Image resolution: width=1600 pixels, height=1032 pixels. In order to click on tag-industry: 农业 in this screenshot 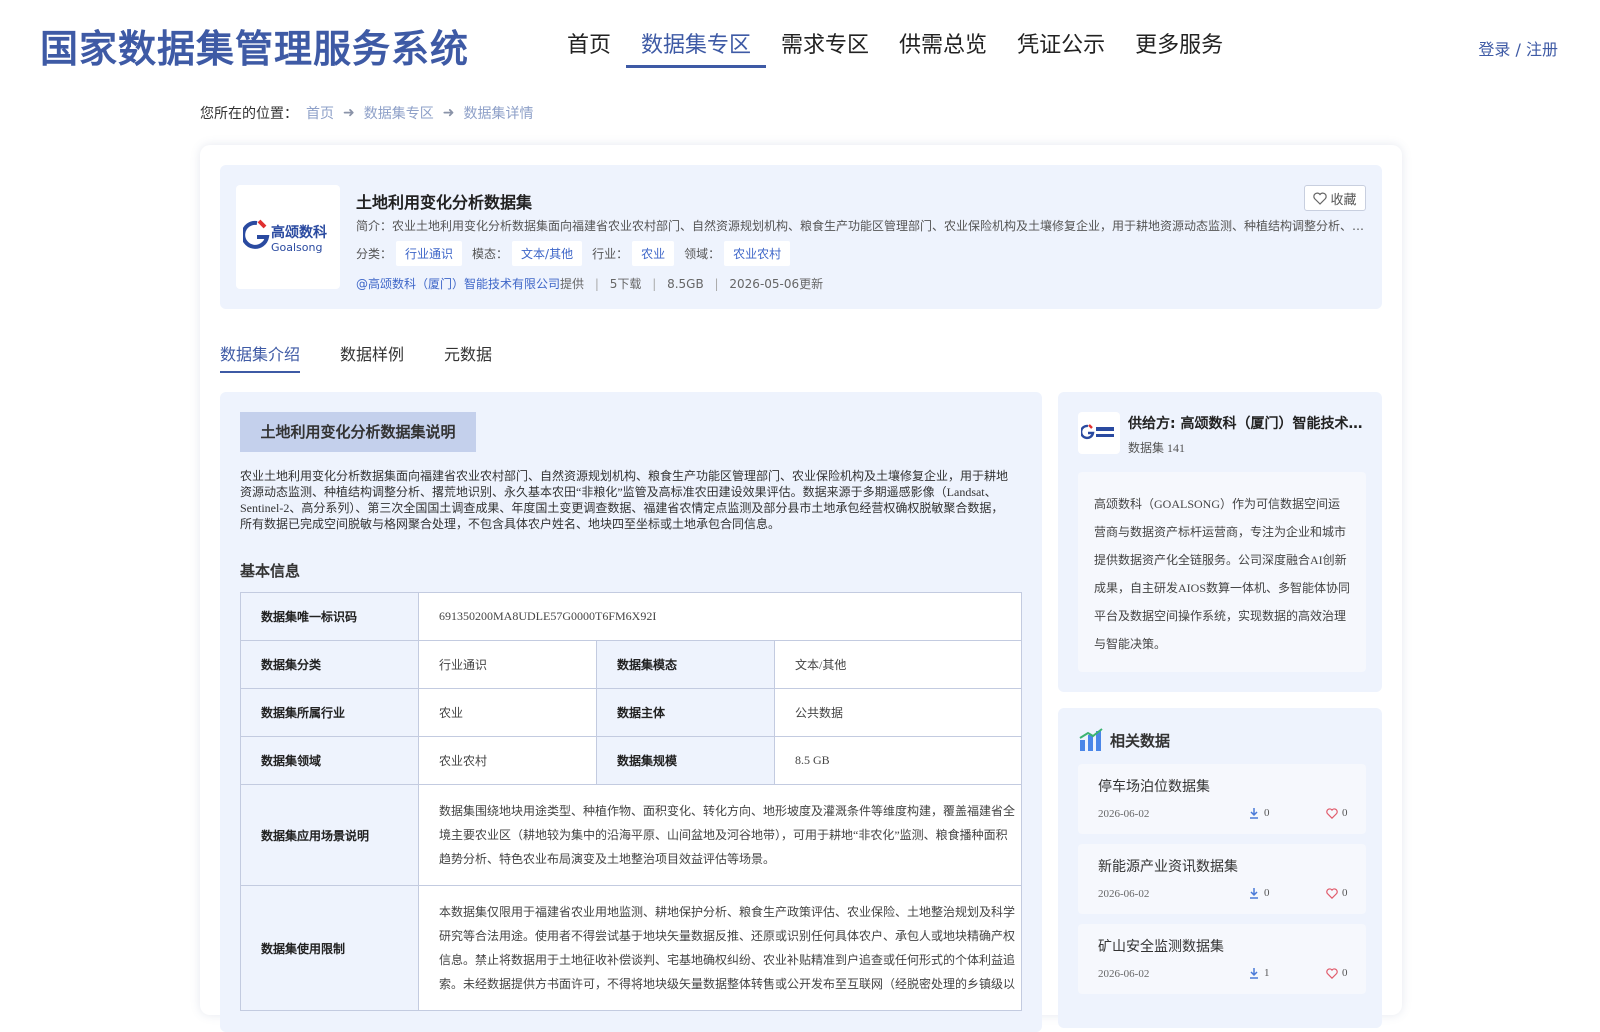, I will do `click(653, 253)`.